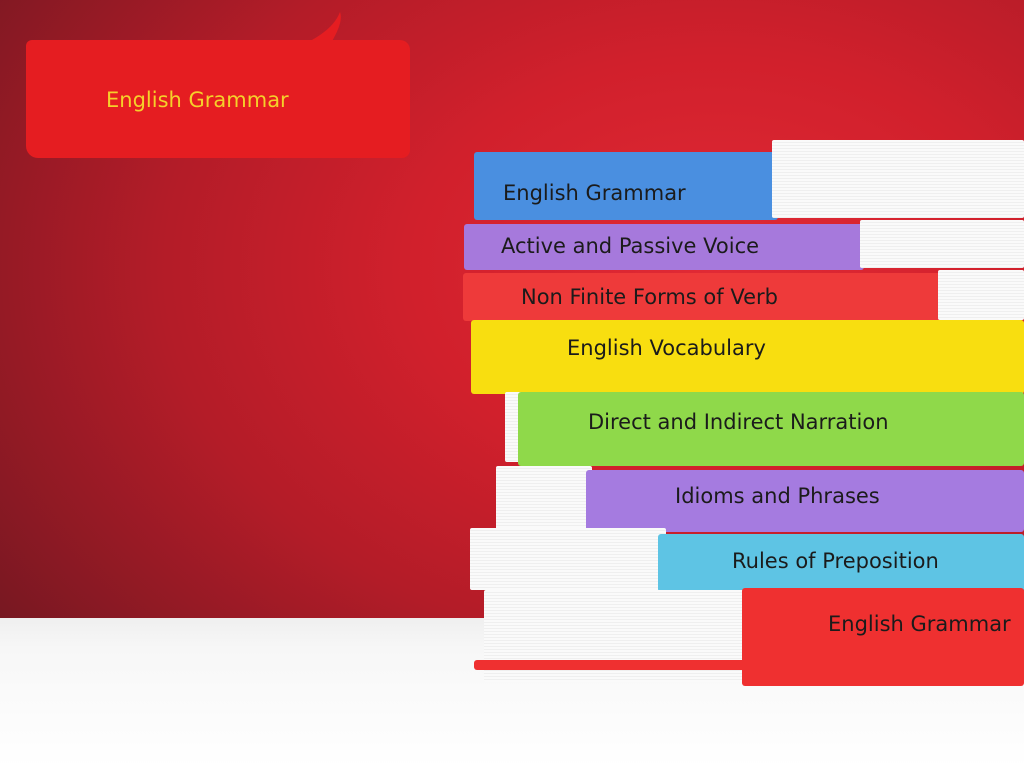  What do you see at coordinates (614, 665) in the screenshot?
I see `book-back-cover` at bounding box center [614, 665].